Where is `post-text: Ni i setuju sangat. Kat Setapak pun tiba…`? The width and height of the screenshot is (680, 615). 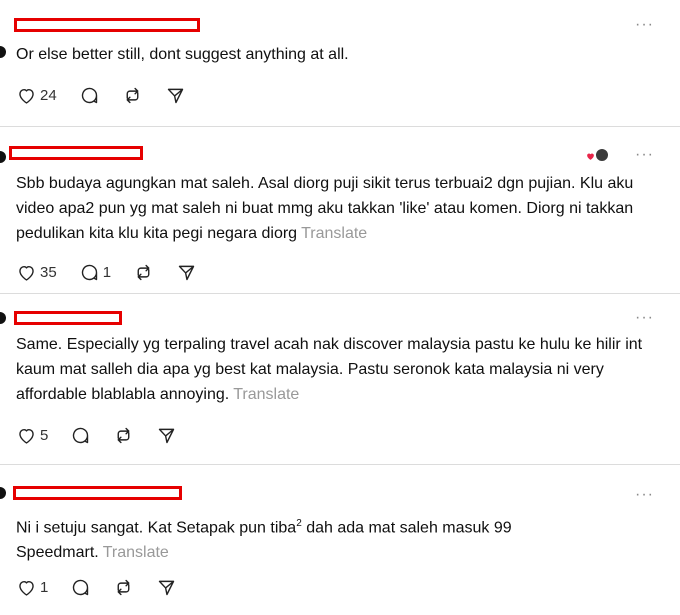
post-text: Ni i setuju sangat. Kat Setapak pun tiba… is located at coordinates (335, 538).